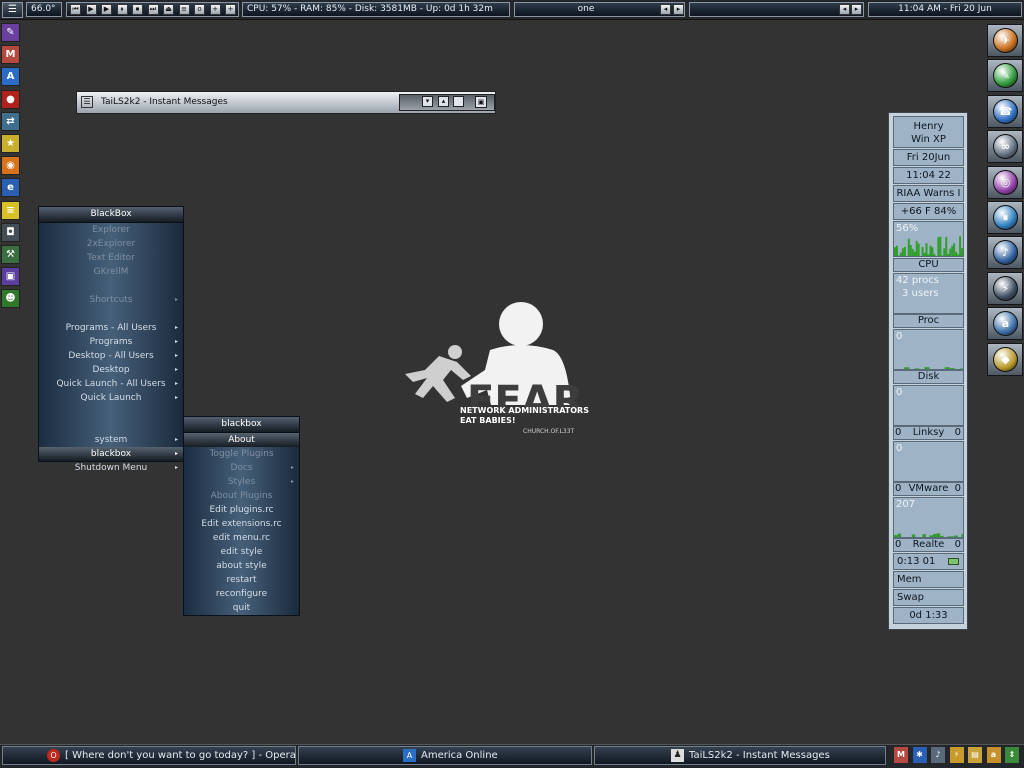  I want to click on menu-item: Edit plugins.rc, so click(241, 510).